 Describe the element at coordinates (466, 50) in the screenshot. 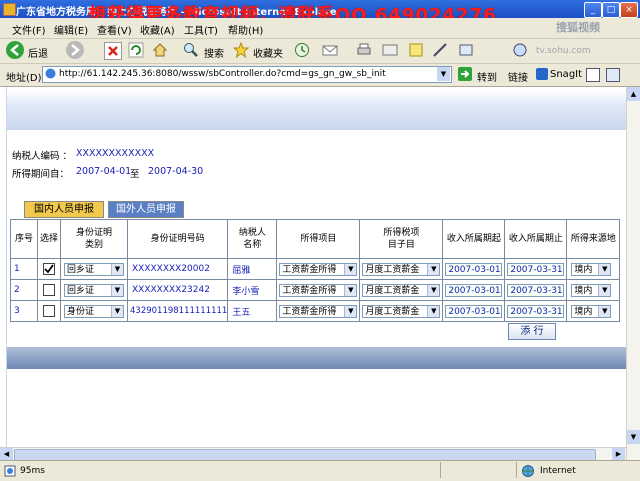

I see `research-icon` at that location.